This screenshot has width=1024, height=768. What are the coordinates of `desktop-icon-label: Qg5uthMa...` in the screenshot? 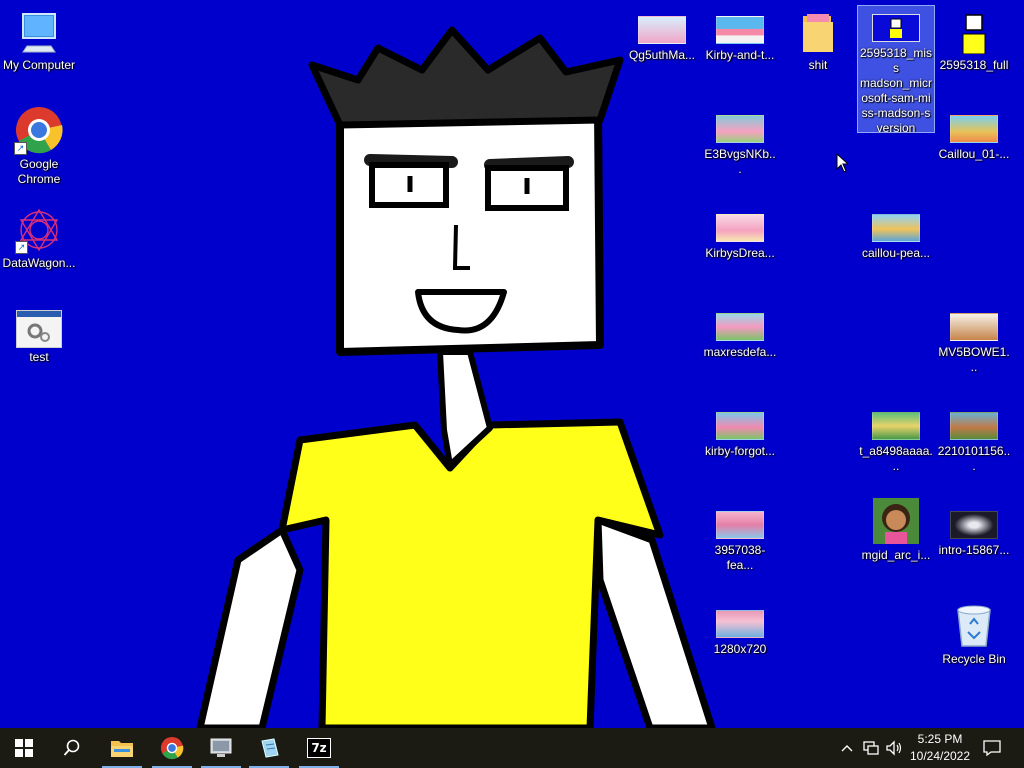 It's located at (662, 55).